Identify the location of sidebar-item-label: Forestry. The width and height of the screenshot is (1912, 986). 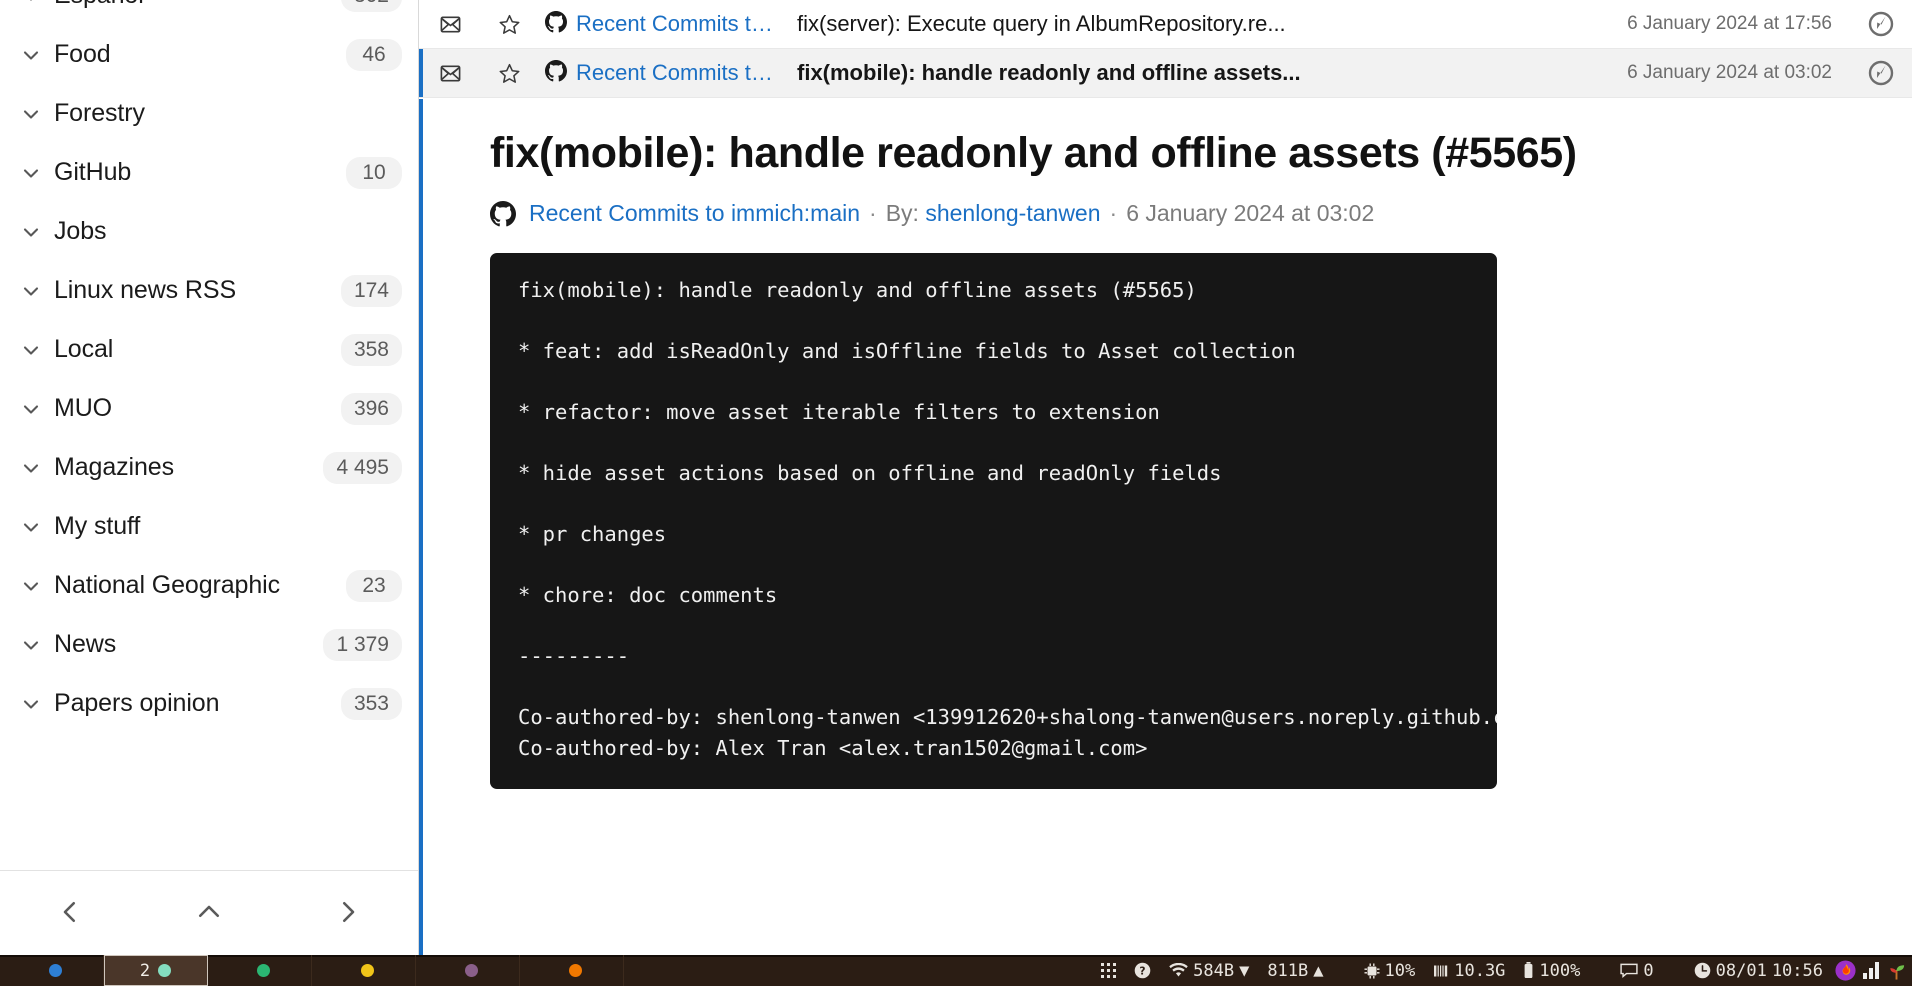
(99, 113).